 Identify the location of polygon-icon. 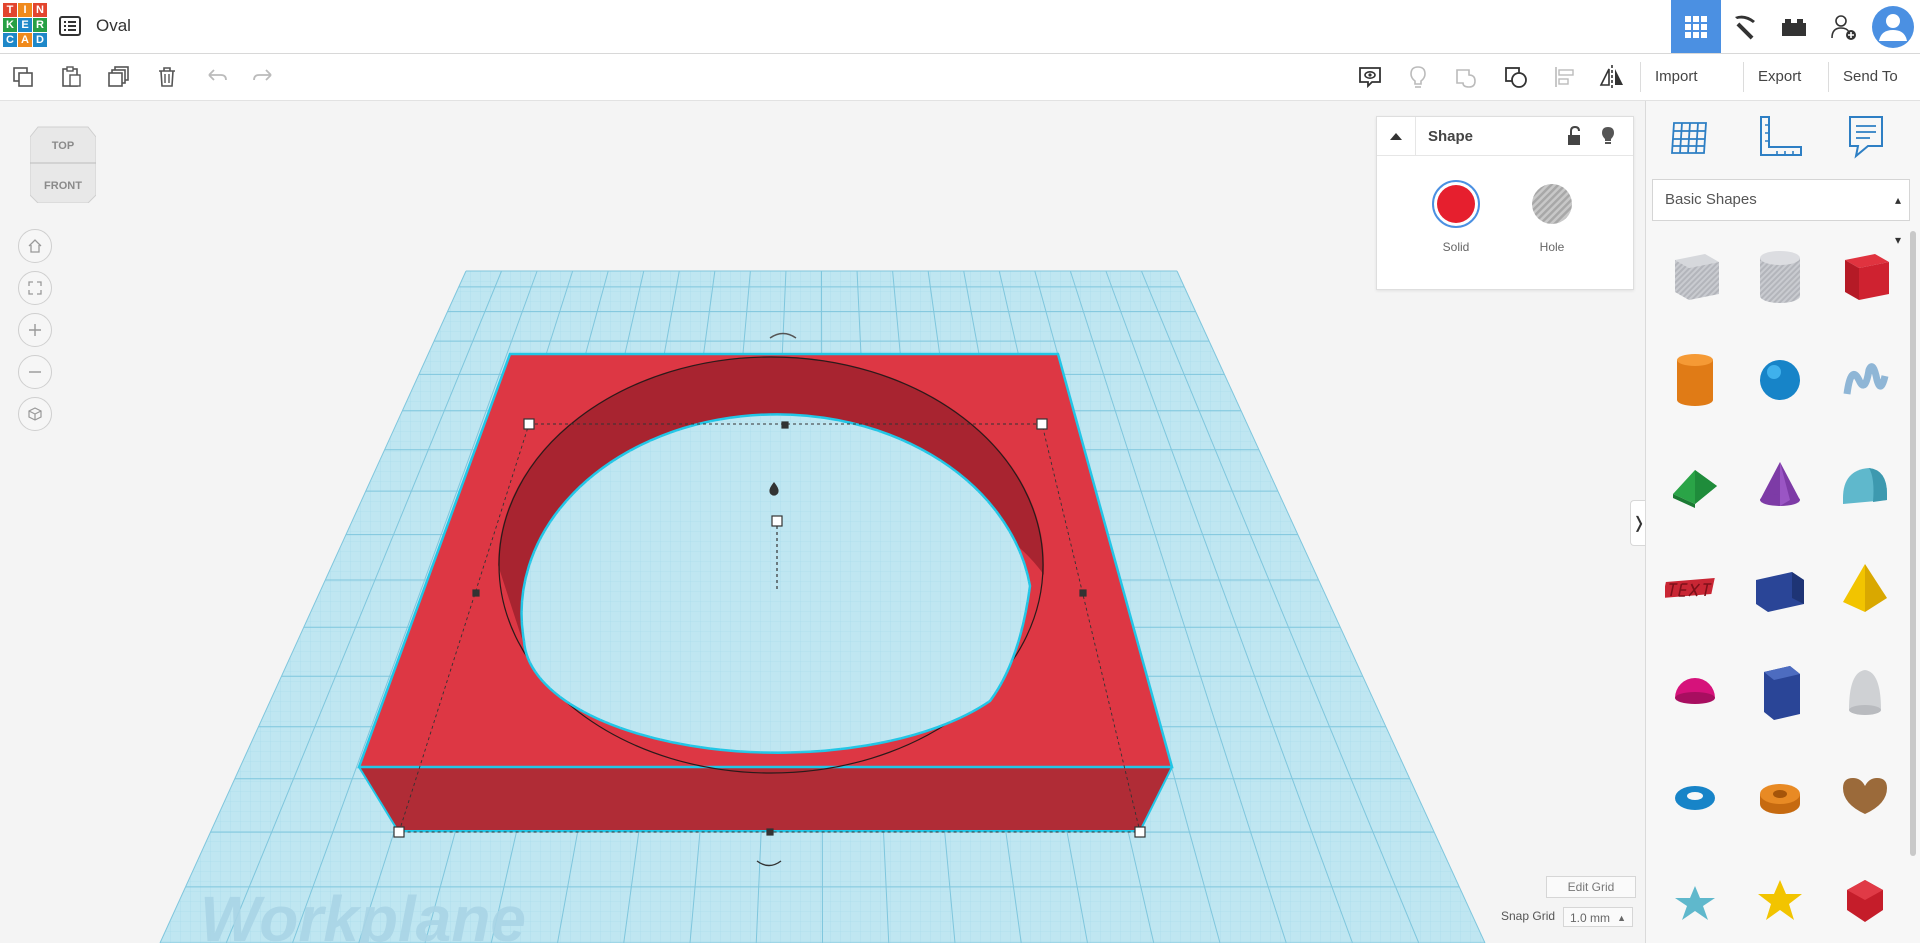
(1782, 693).